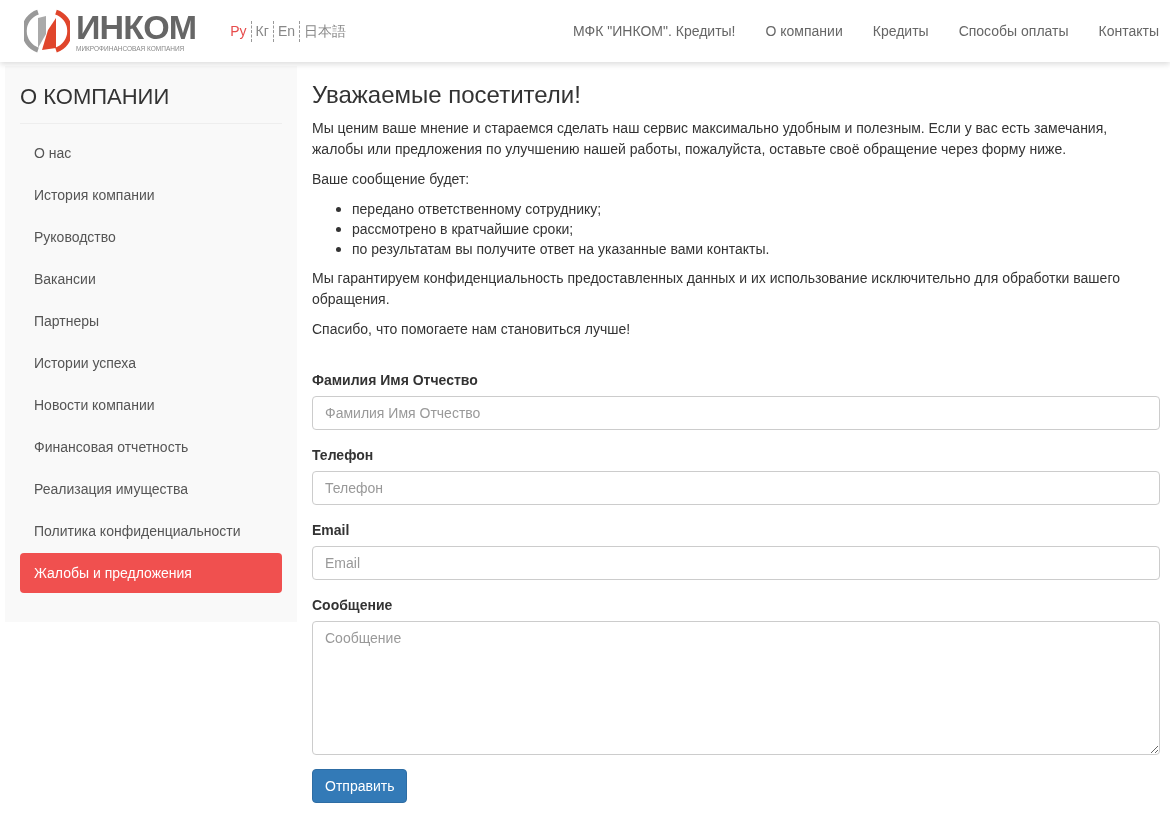  Describe the element at coordinates (654, 31) in the screenshot. I see `nav-link: МФК "ИНКОМ". Кредиты!` at that location.